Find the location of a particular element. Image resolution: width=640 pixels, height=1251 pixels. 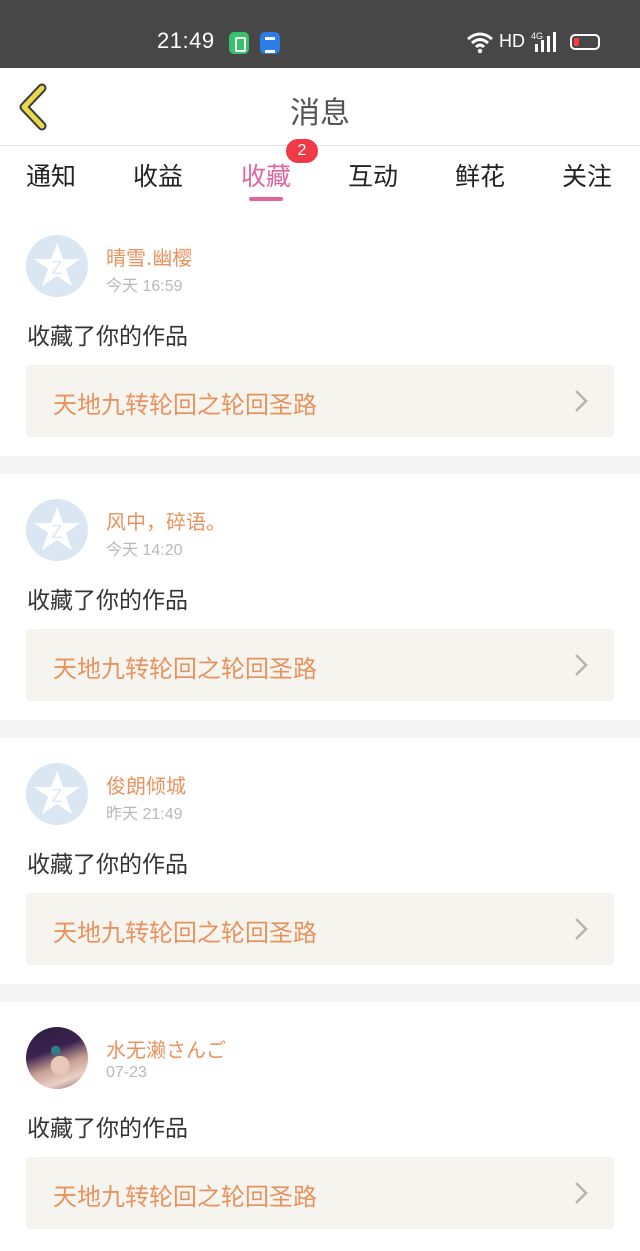

tab-notifications: 通知 is located at coordinates (51, 175).